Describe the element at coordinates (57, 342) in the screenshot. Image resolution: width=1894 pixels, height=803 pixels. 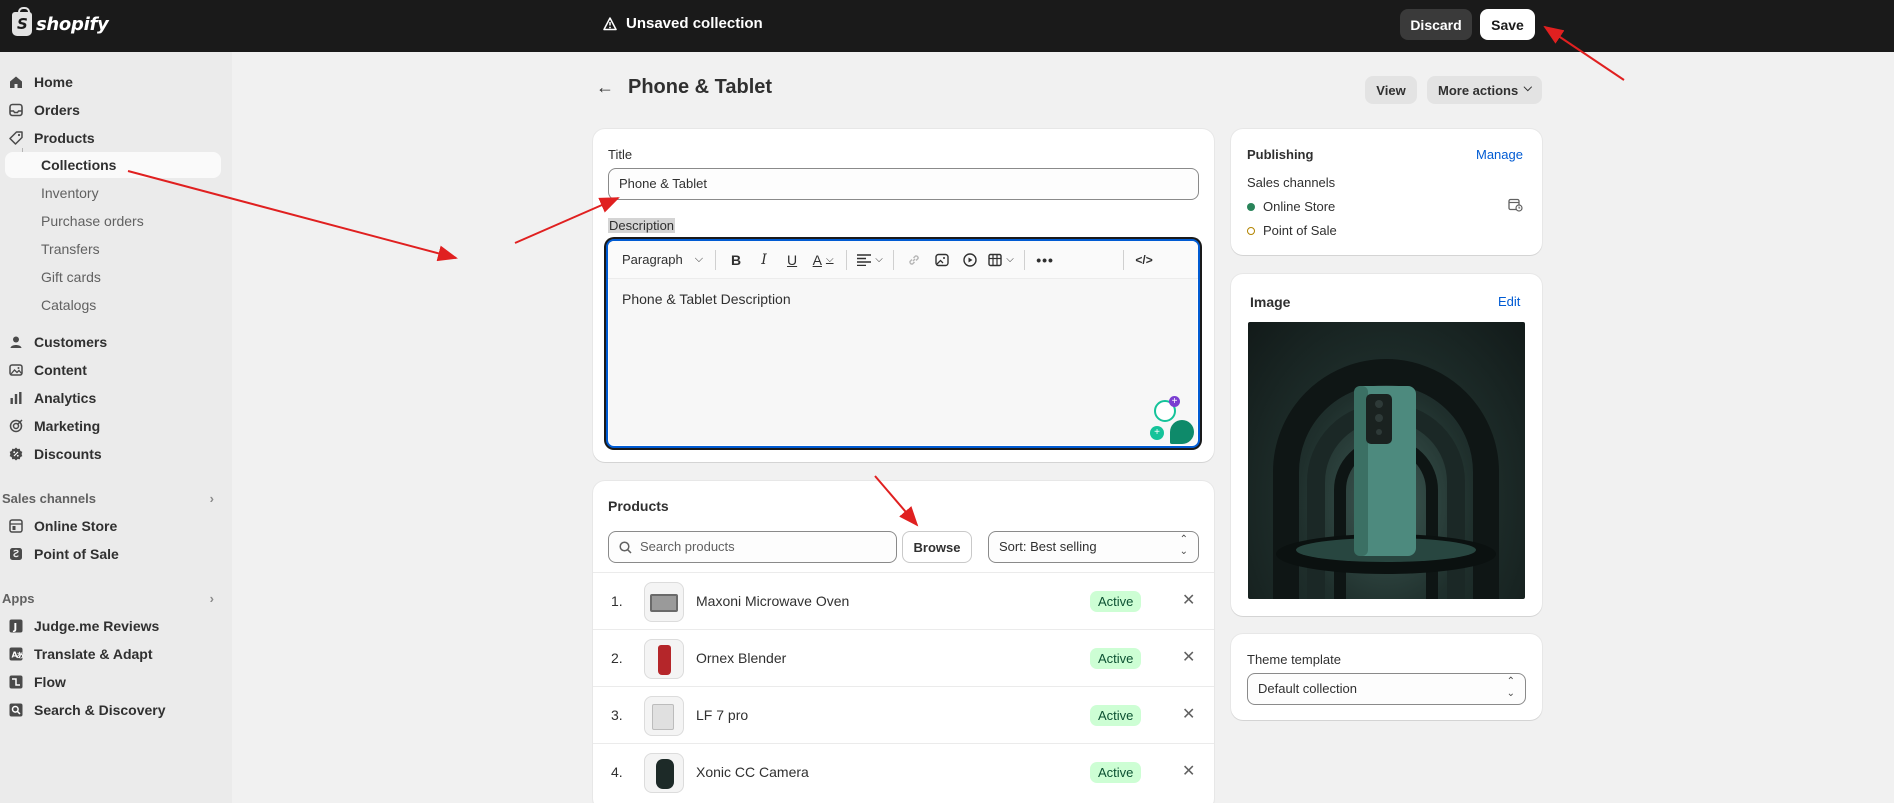
I see `sidebar-item-customers: Customers` at that location.